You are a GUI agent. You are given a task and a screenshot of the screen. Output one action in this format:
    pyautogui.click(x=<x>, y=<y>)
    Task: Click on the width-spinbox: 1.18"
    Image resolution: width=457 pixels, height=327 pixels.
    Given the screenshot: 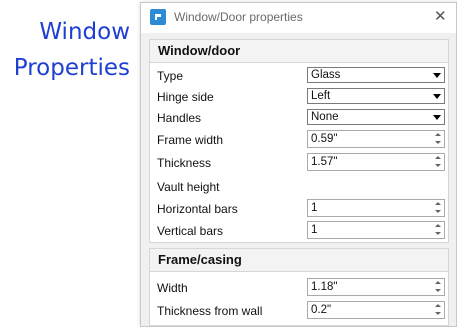 What is the action you would take?
    pyautogui.click(x=376, y=287)
    